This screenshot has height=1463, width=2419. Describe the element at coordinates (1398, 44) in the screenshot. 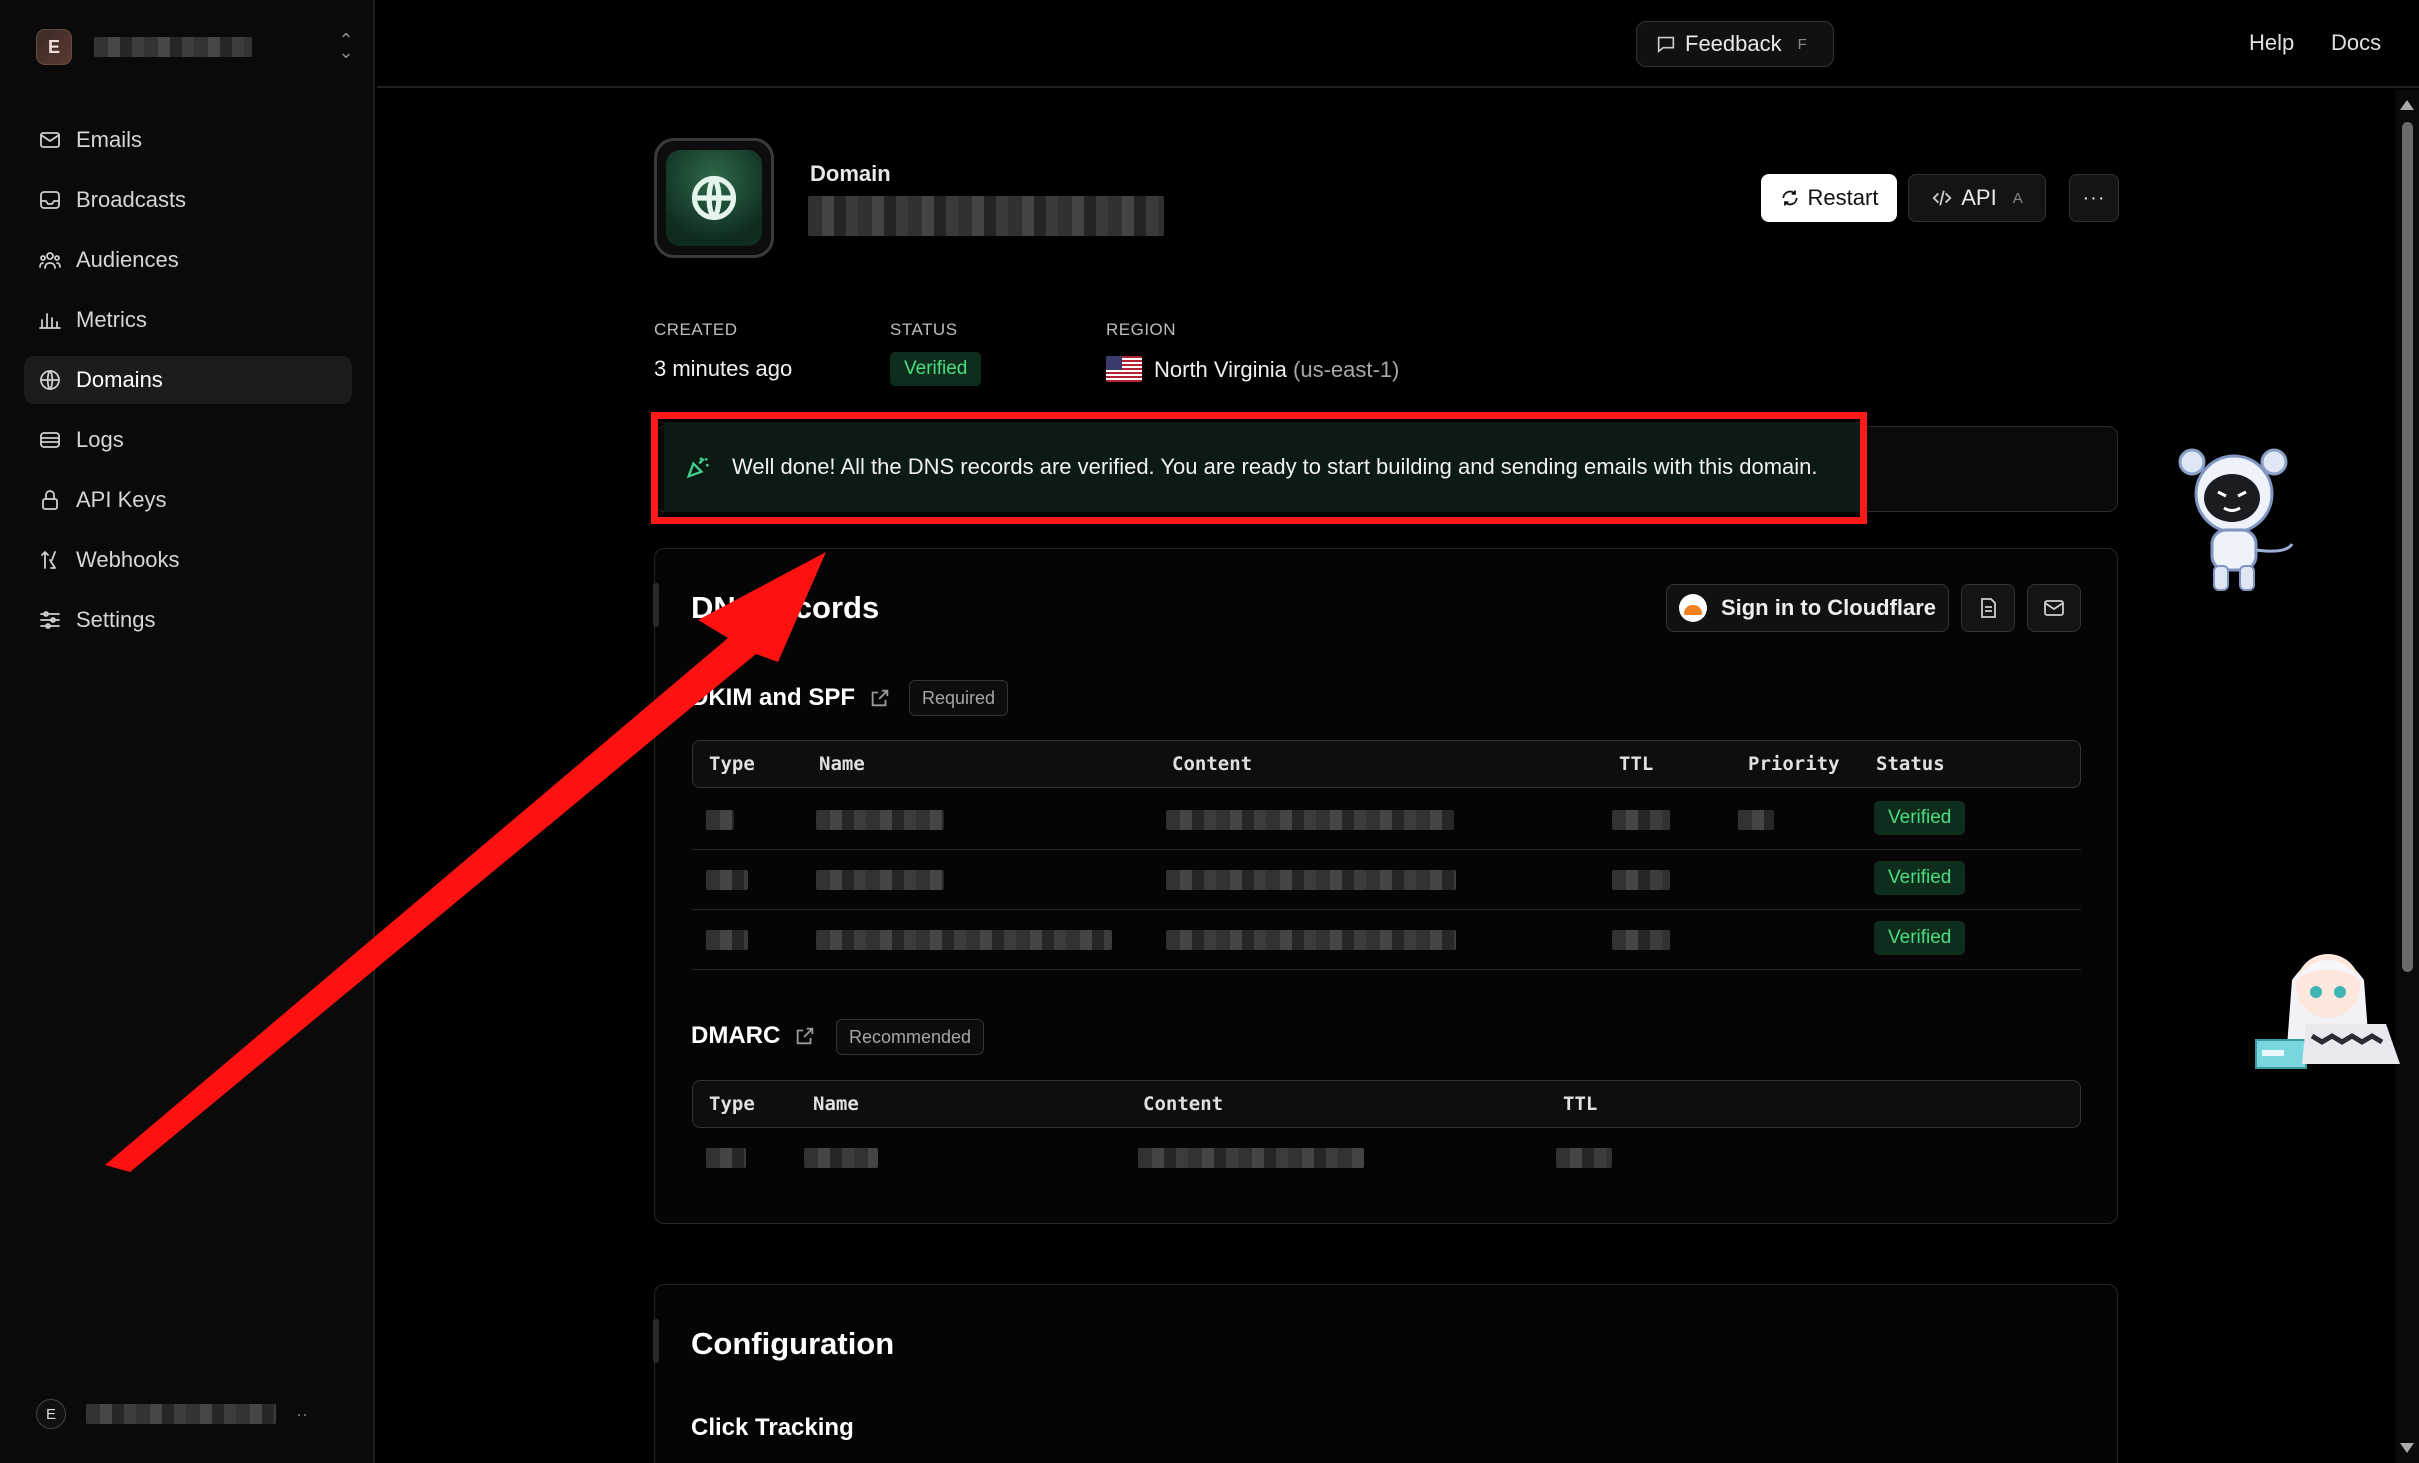

I see `top-bar` at that location.